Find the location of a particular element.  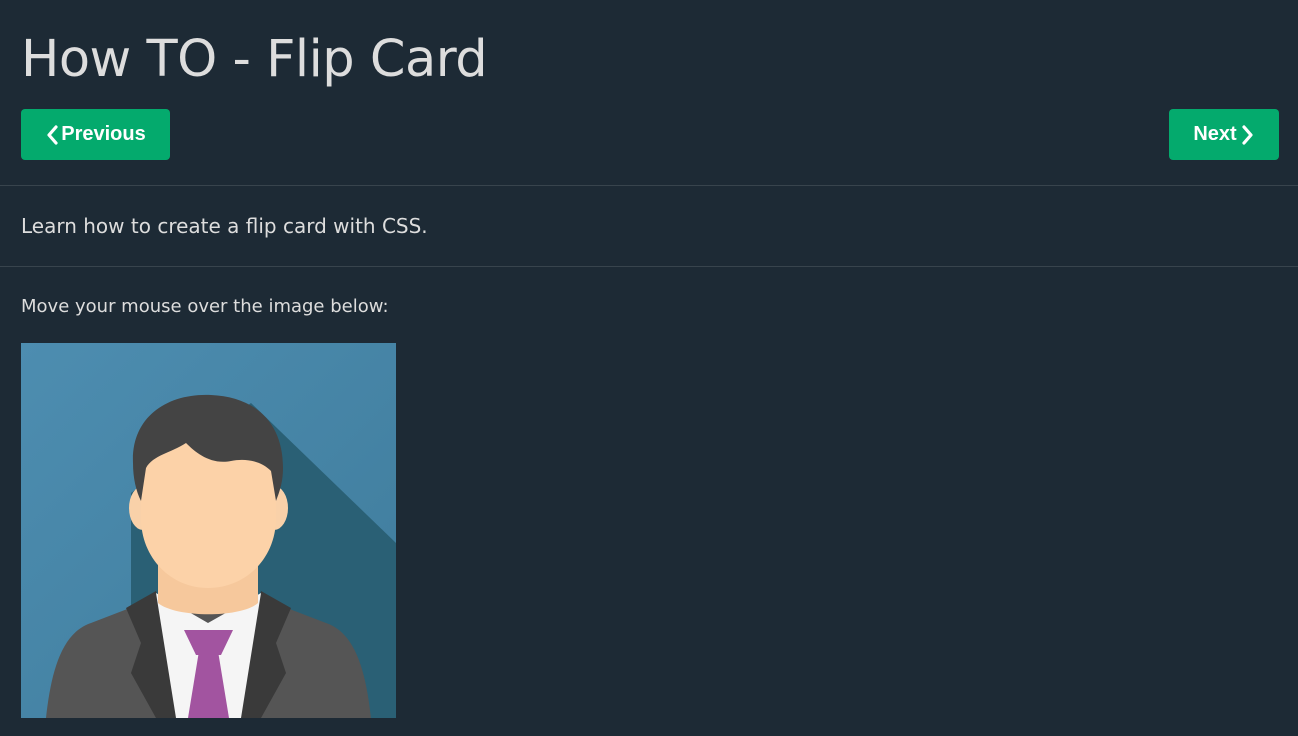

flip-card is located at coordinates (208, 530).